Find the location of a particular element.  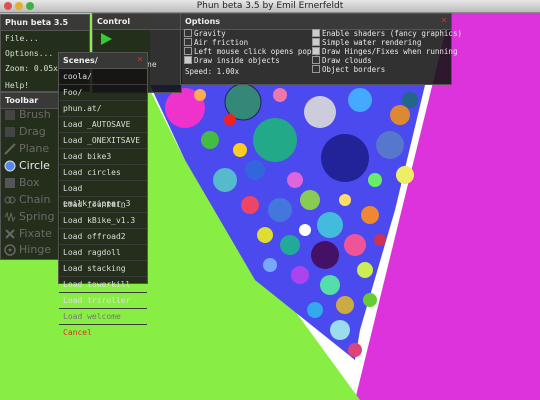

scene-load-fountain: Load fountain is located at coordinates (103, 205).